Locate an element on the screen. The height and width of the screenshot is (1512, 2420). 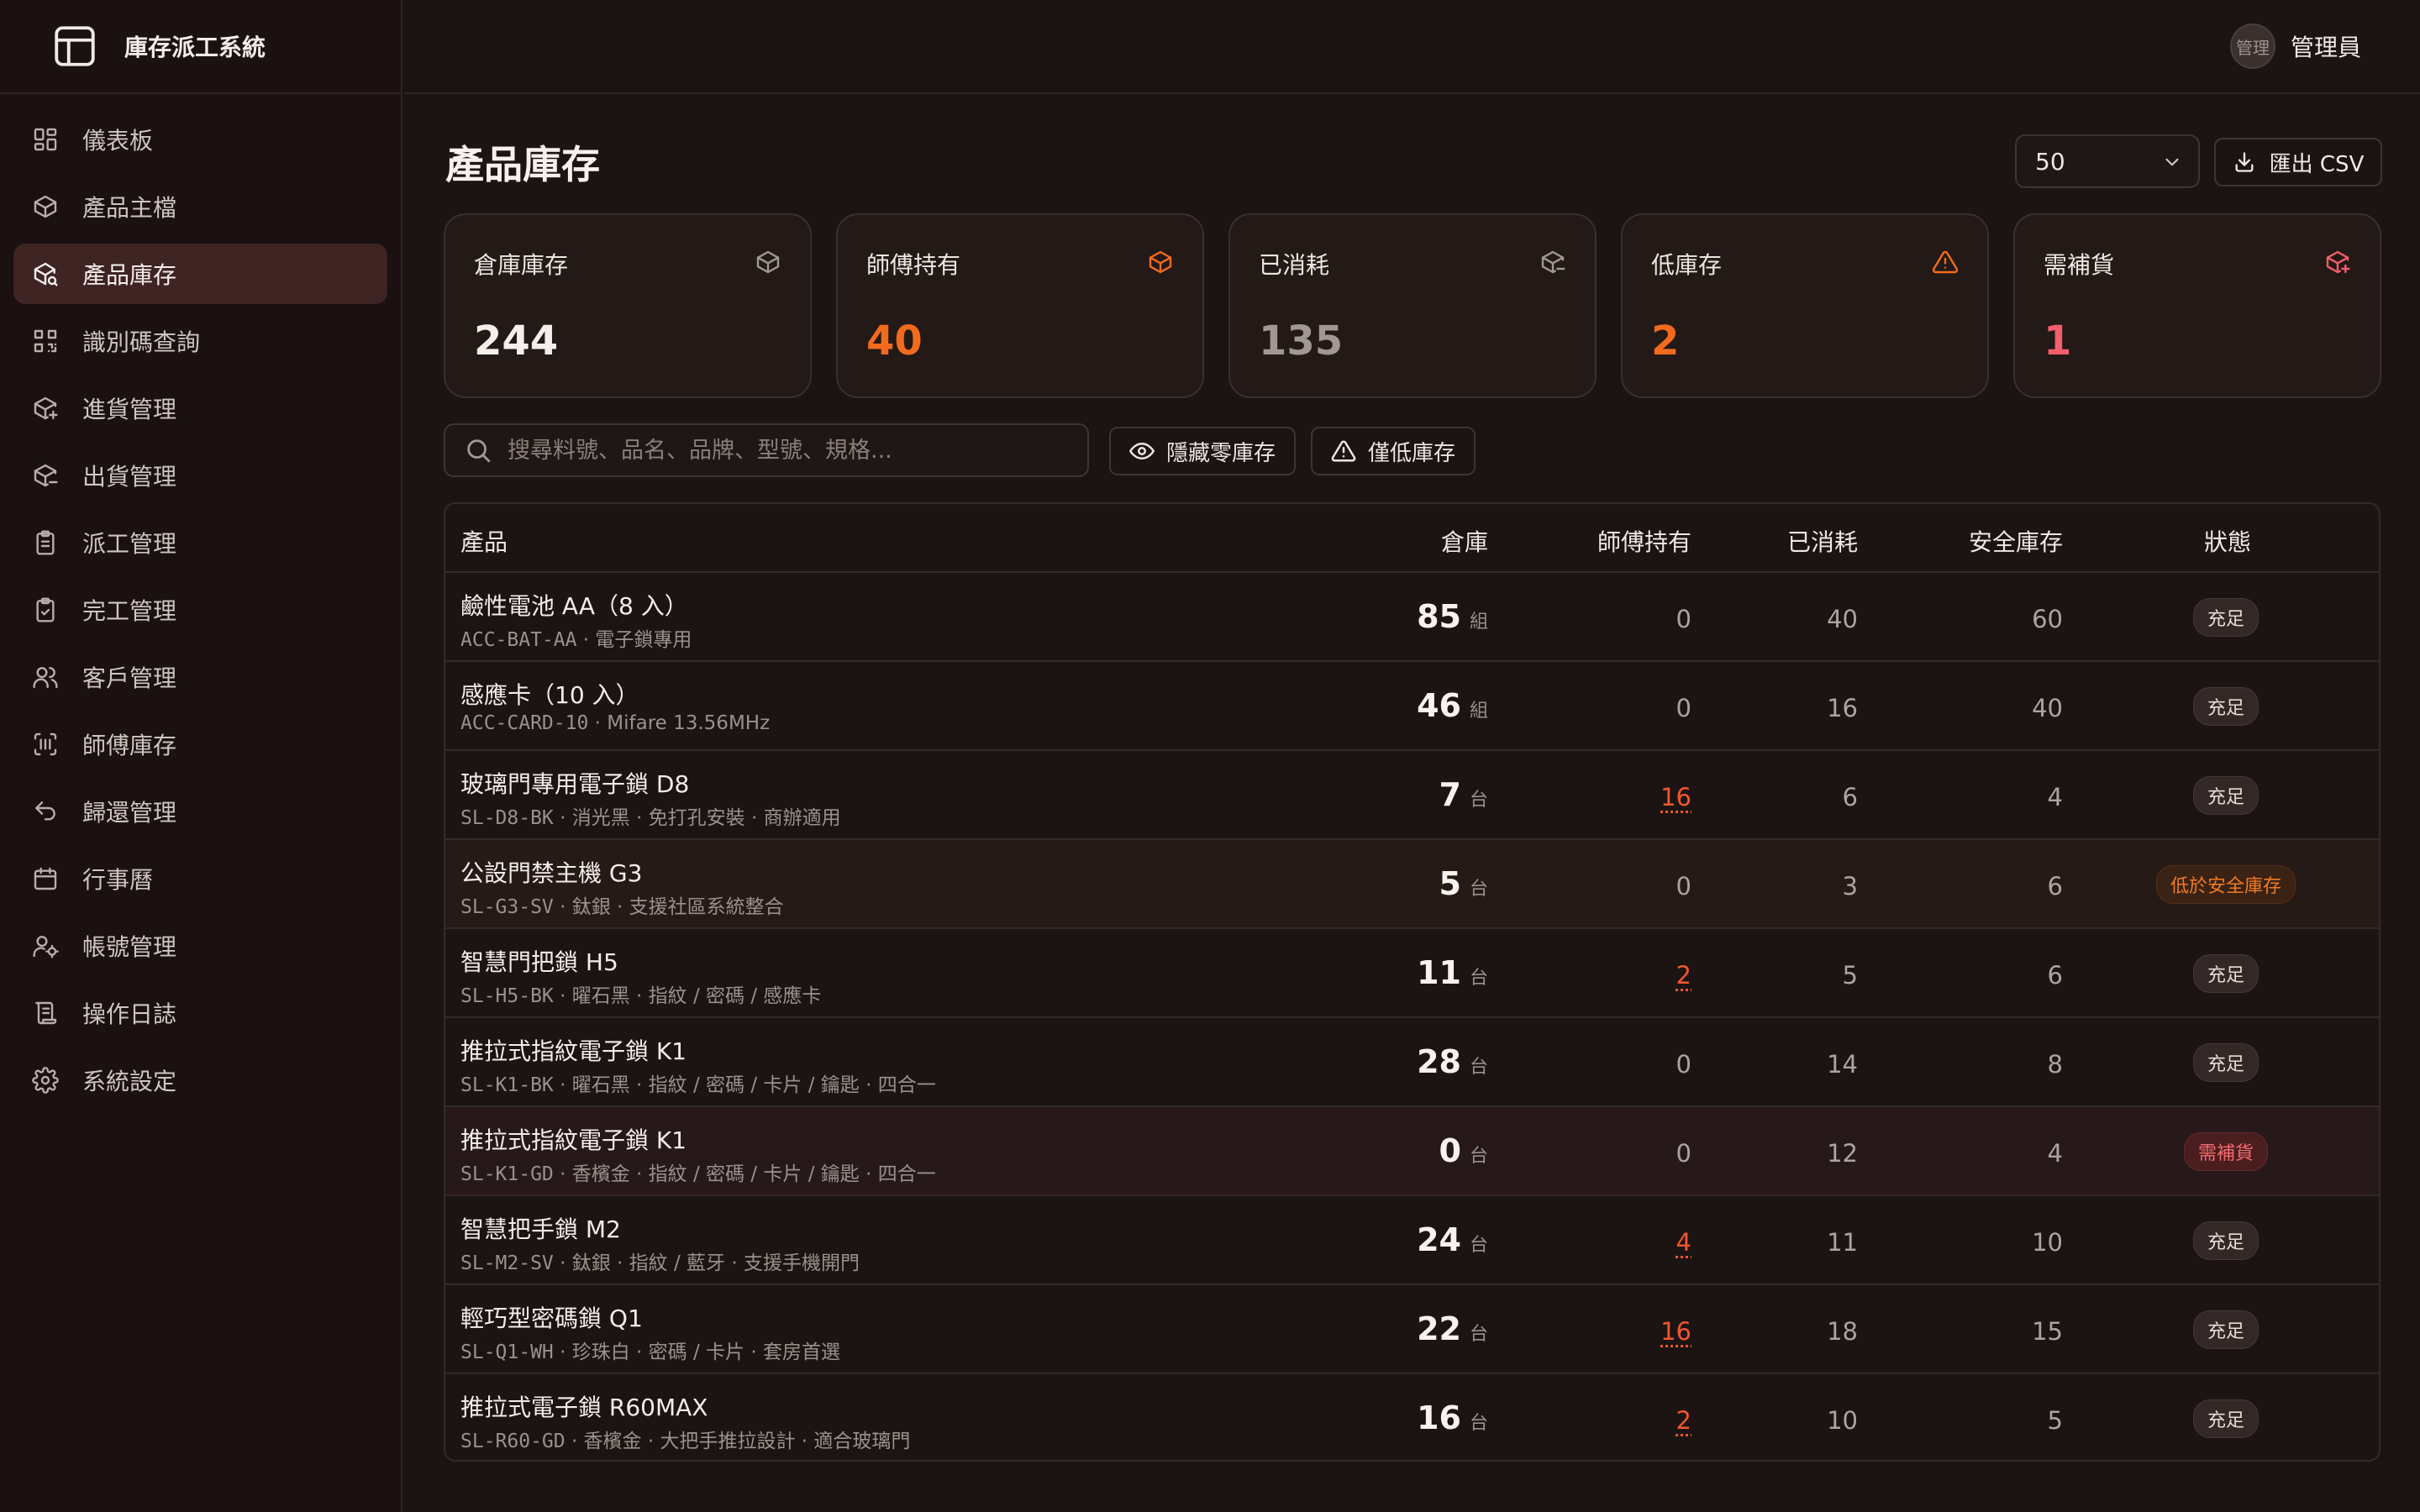
column-header-product: 產品 is located at coordinates (484, 541).